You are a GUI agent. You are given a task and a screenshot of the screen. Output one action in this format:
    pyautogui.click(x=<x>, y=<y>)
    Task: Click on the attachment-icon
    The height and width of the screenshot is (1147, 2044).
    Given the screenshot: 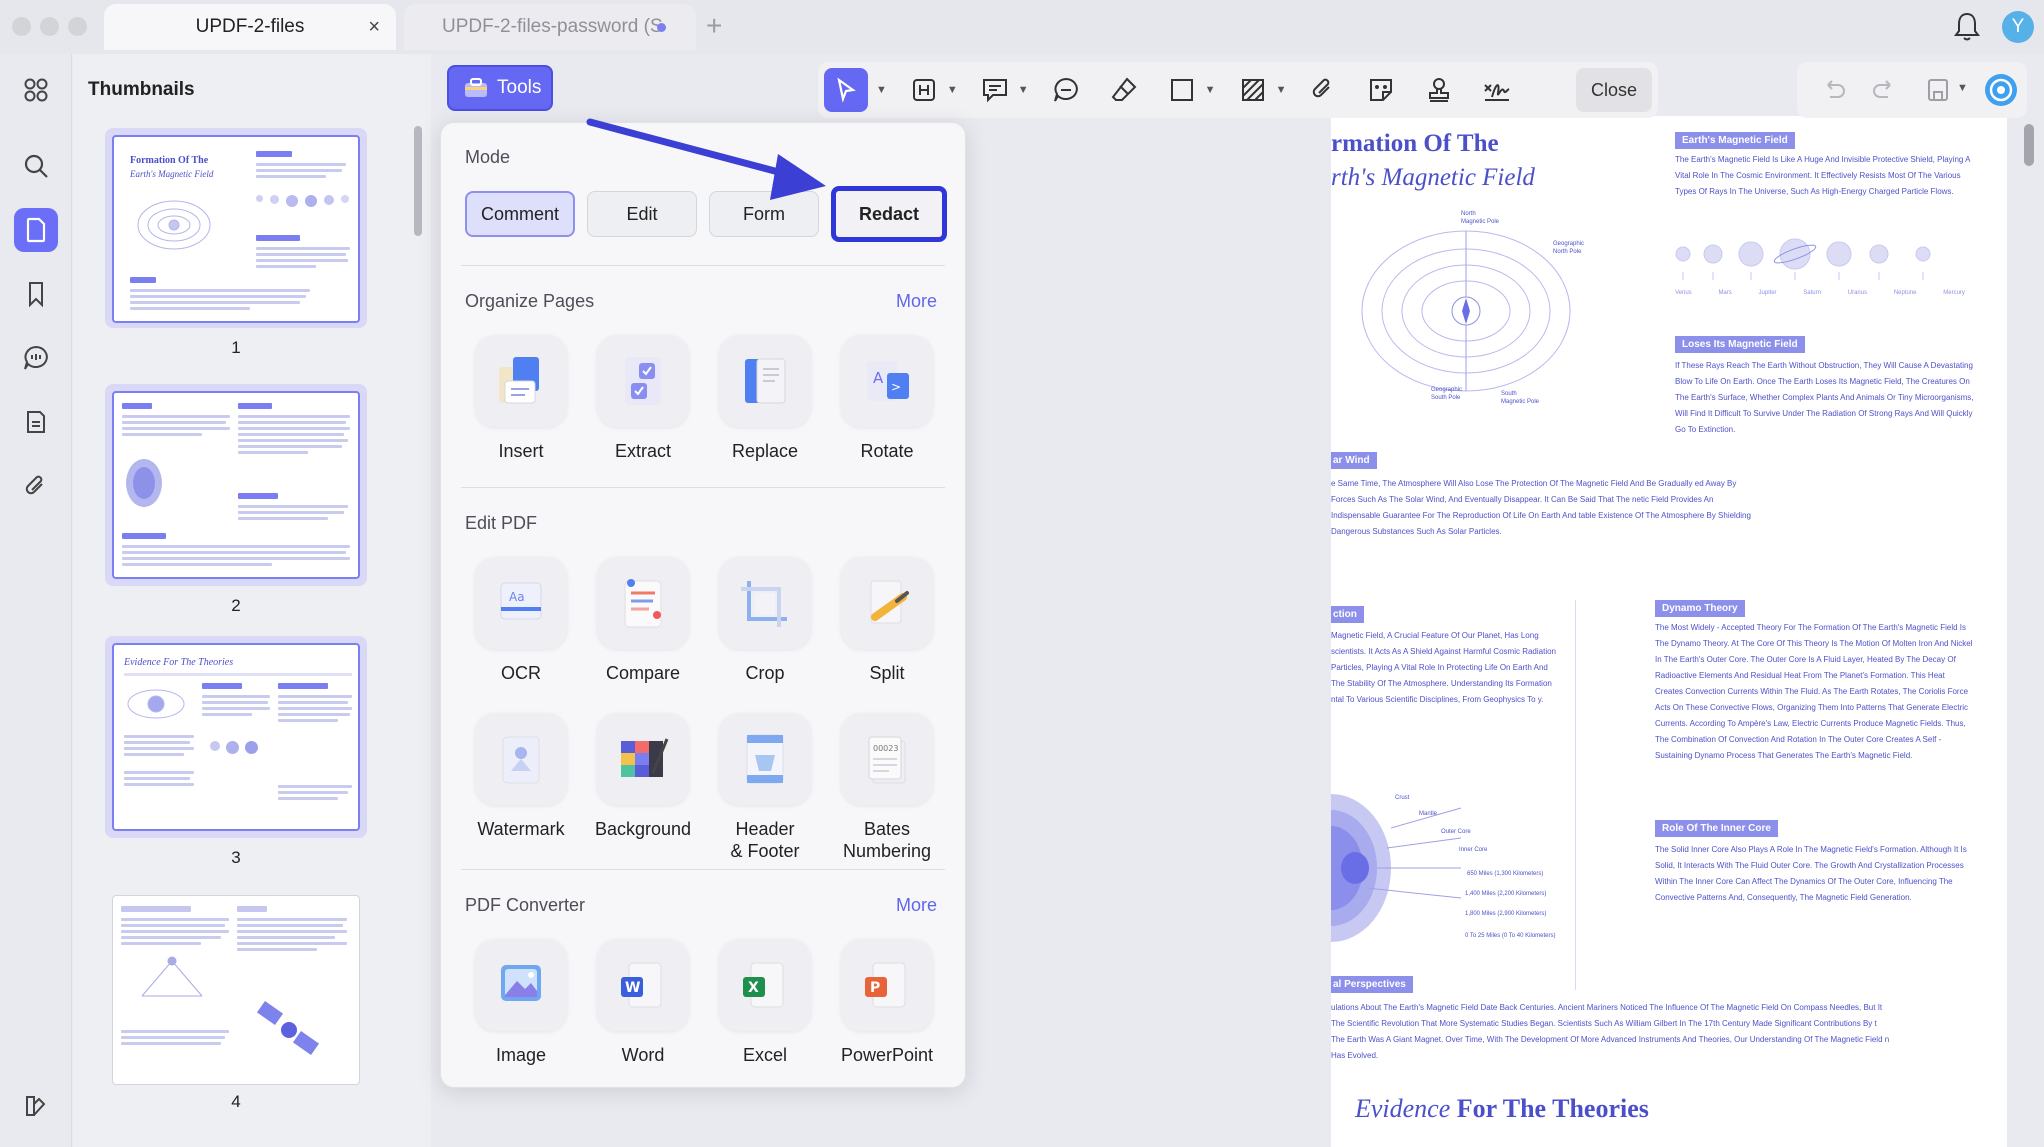 What is the action you would take?
    pyautogui.click(x=36, y=486)
    